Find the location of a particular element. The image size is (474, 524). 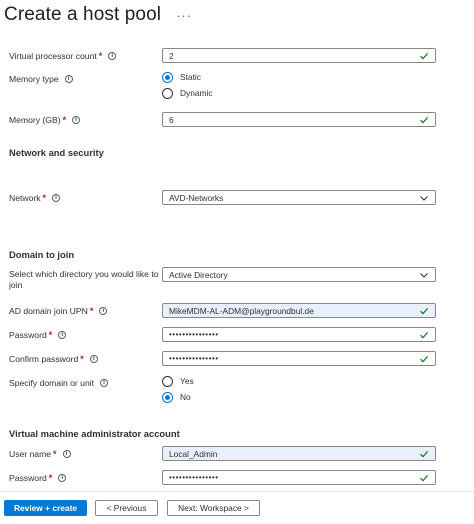

confirm-password-label-row: Confirm password * i is located at coordinates (53, 359).